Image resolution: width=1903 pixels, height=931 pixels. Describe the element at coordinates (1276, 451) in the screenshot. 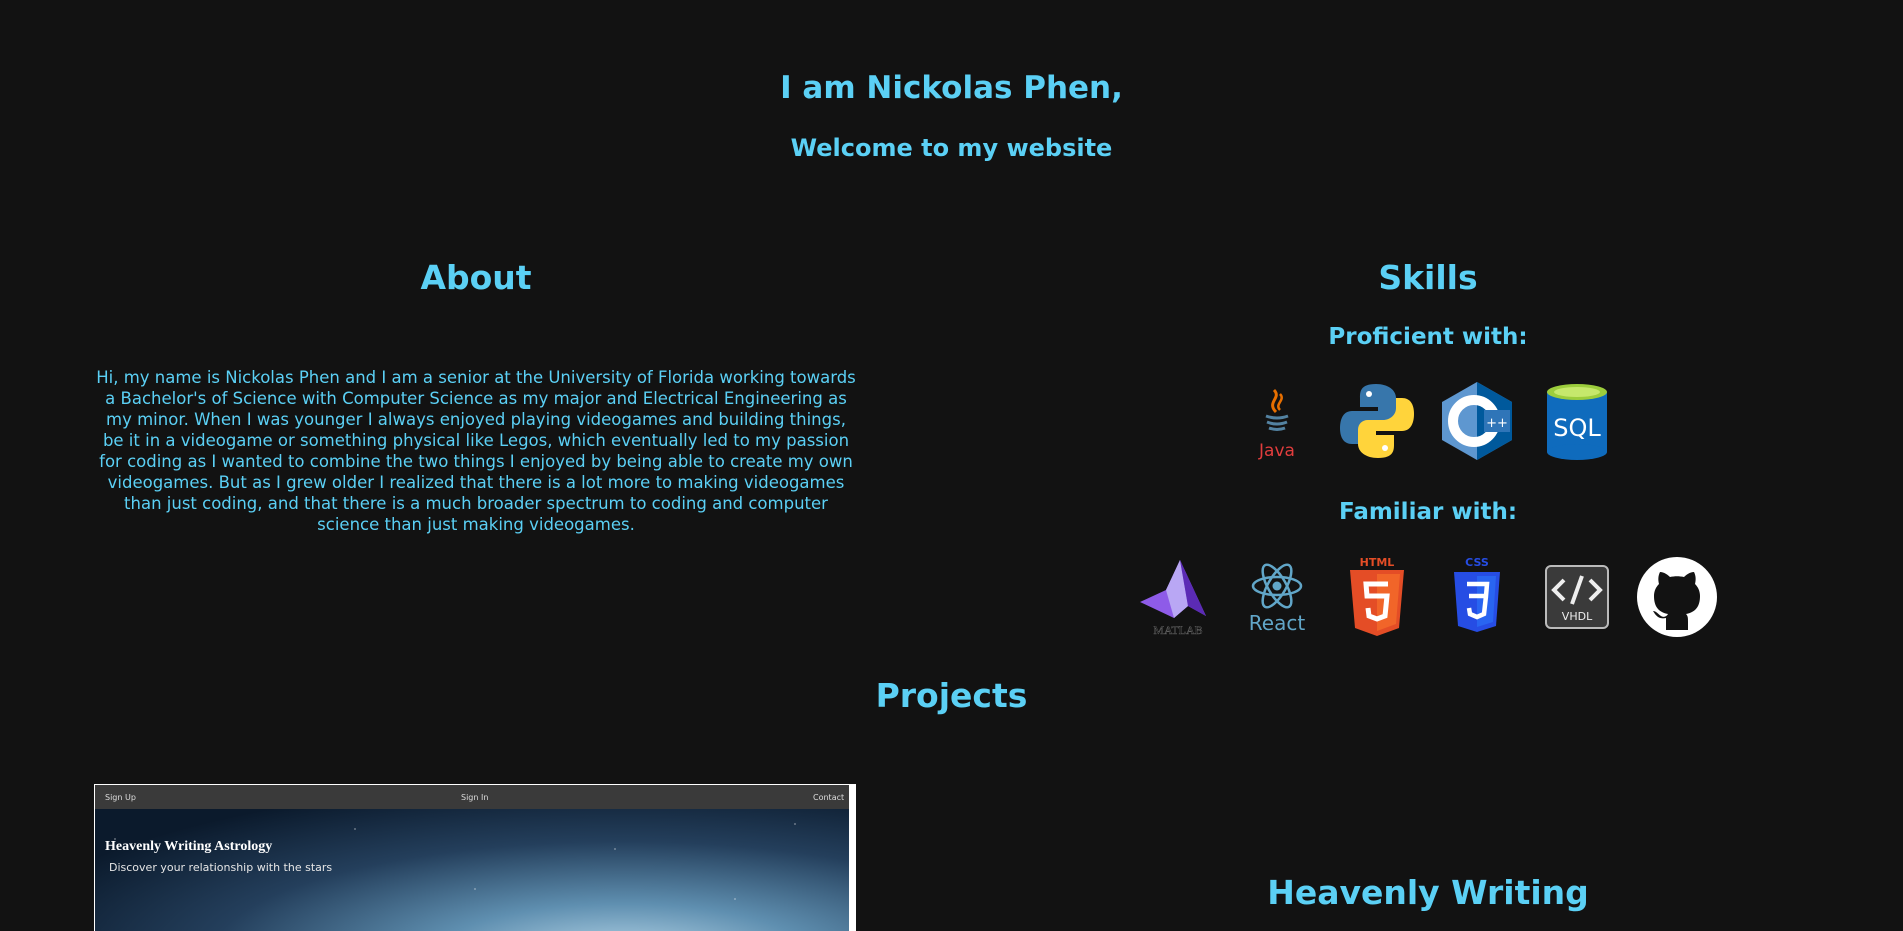

I see `java-icon-label: Java` at that location.